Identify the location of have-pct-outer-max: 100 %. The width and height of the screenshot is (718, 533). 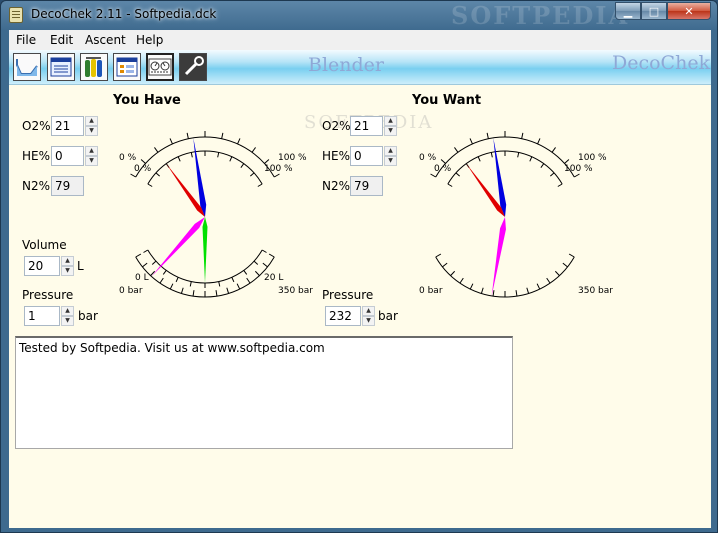
(292, 158).